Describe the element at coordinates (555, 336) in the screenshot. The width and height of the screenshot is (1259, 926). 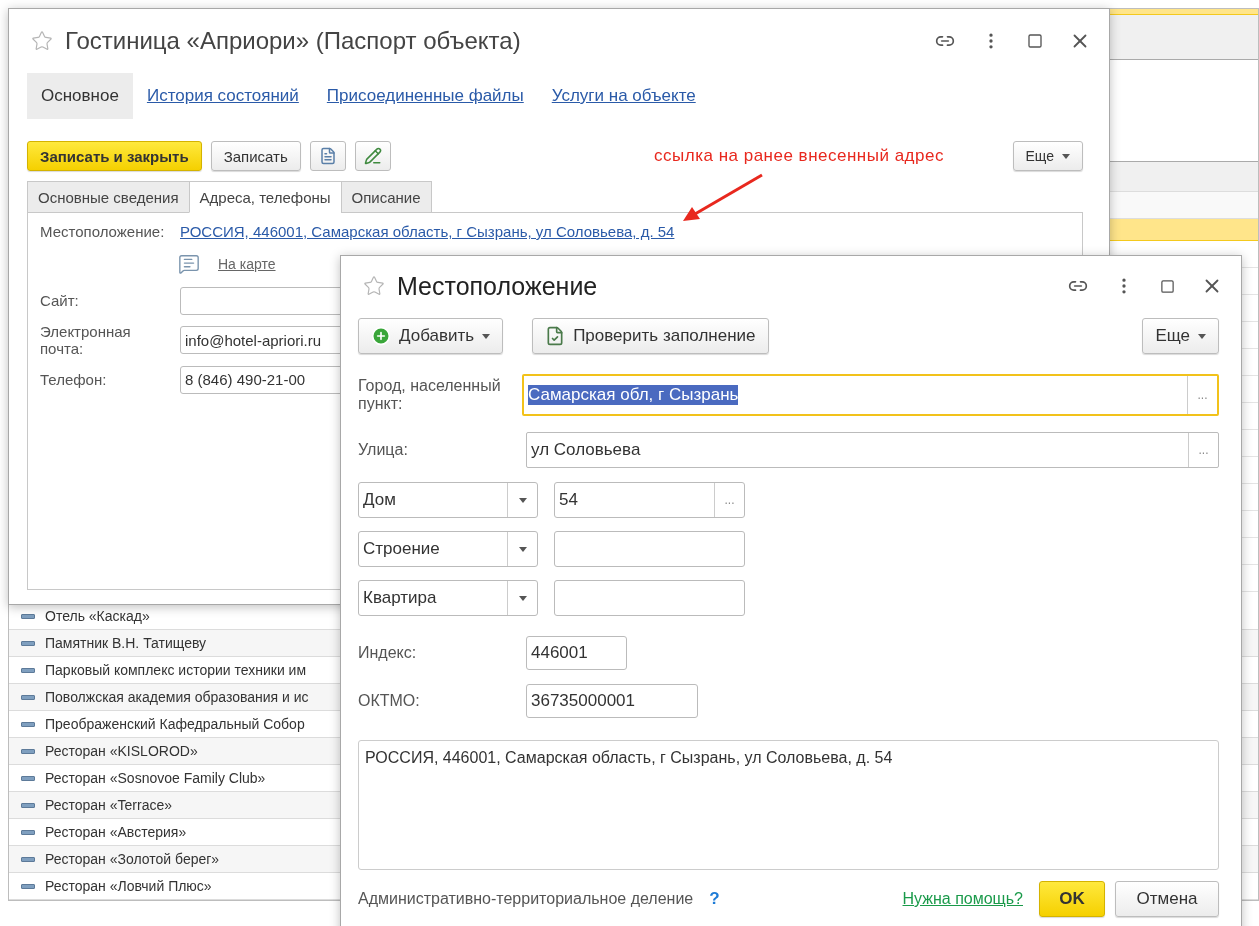
I see `document-check-icon` at that location.